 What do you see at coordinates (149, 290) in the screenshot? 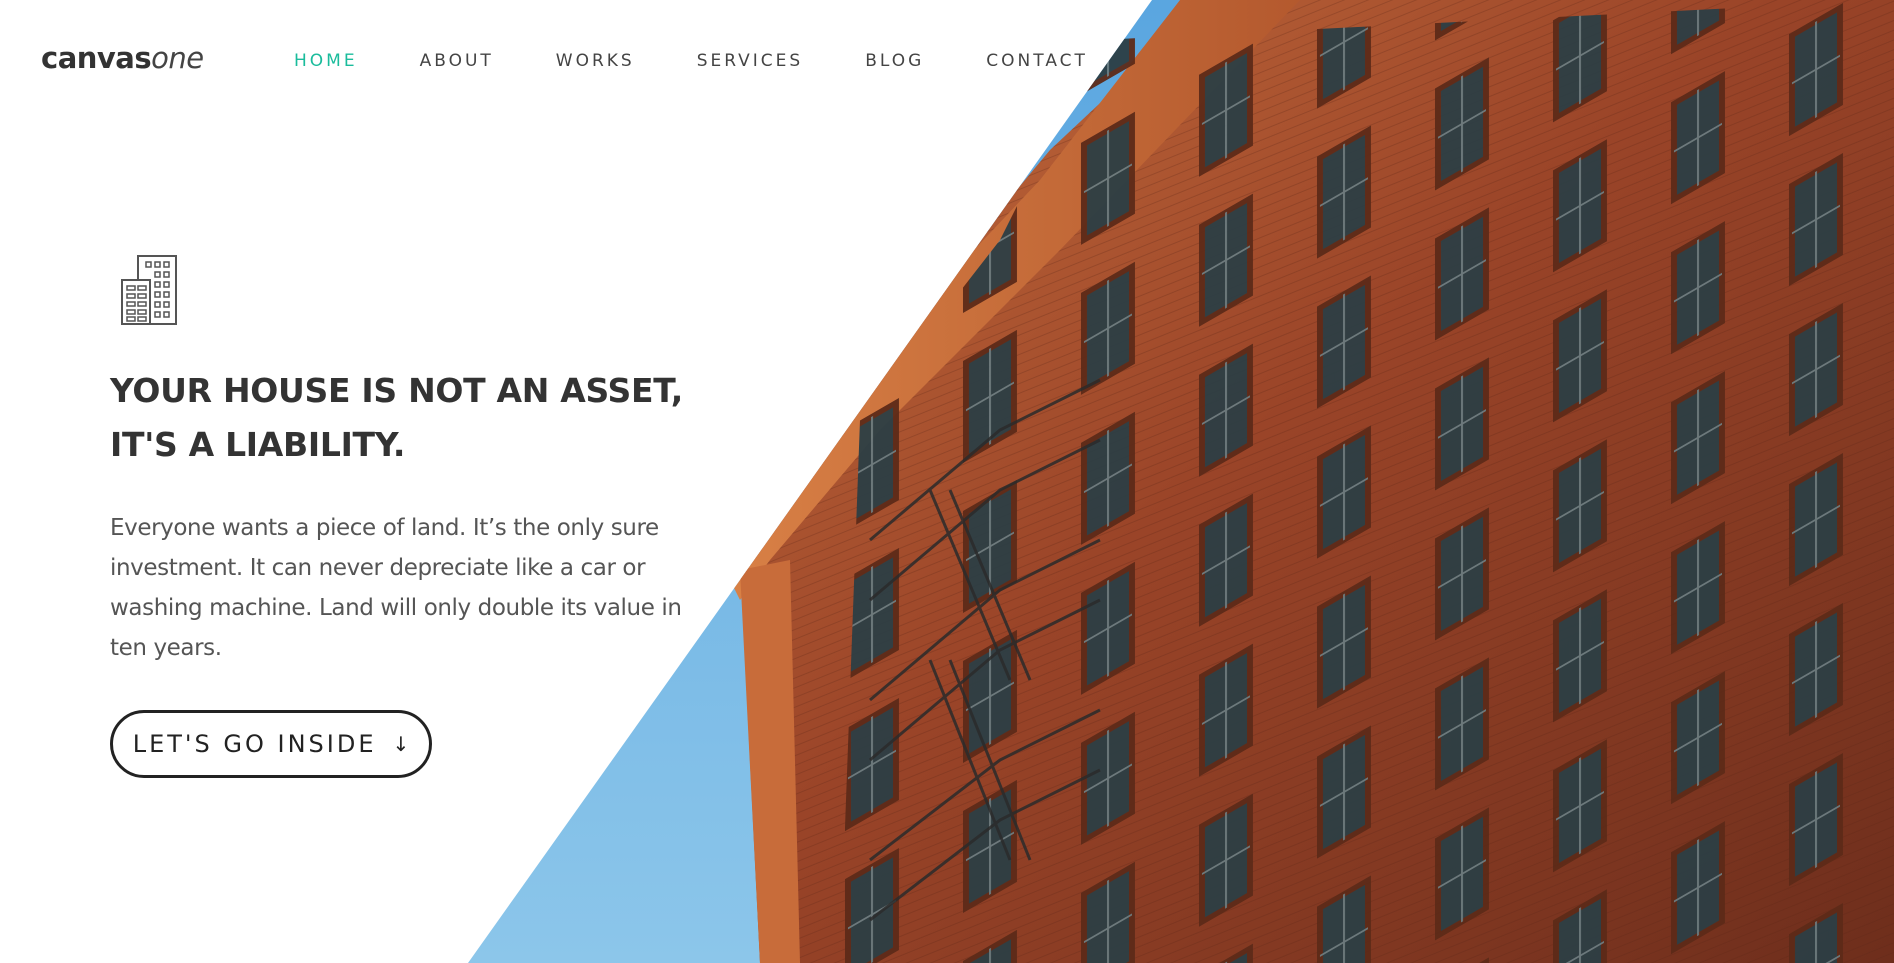
I see `building-icon` at bounding box center [149, 290].